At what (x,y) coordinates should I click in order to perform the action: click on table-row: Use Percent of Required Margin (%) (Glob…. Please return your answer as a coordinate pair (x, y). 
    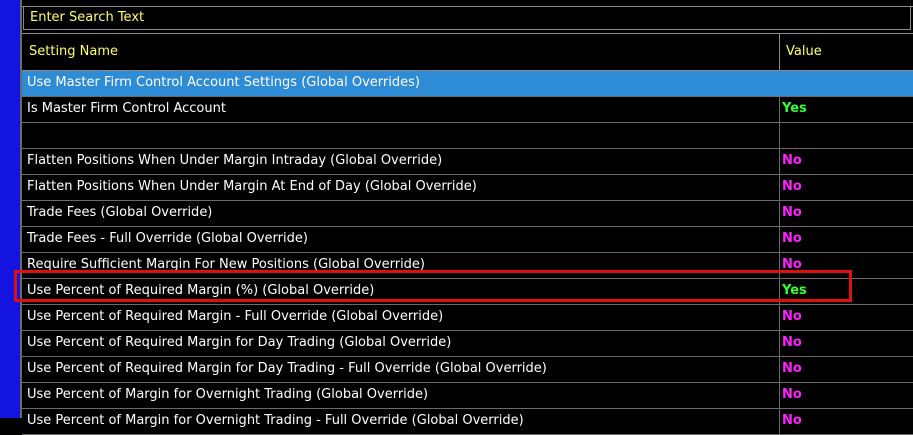
    Looking at the image, I should click on (467, 292).